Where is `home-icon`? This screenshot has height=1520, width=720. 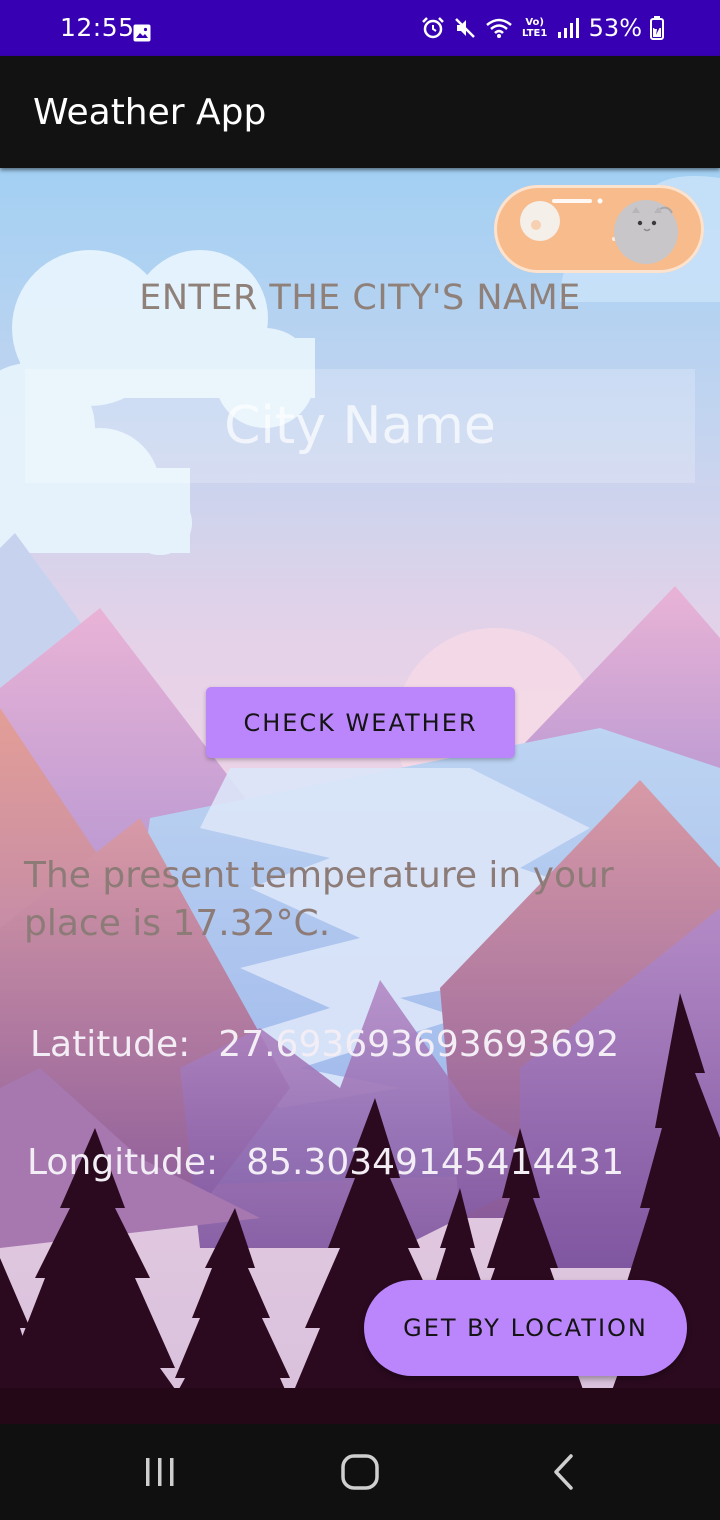 home-icon is located at coordinates (360, 1472).